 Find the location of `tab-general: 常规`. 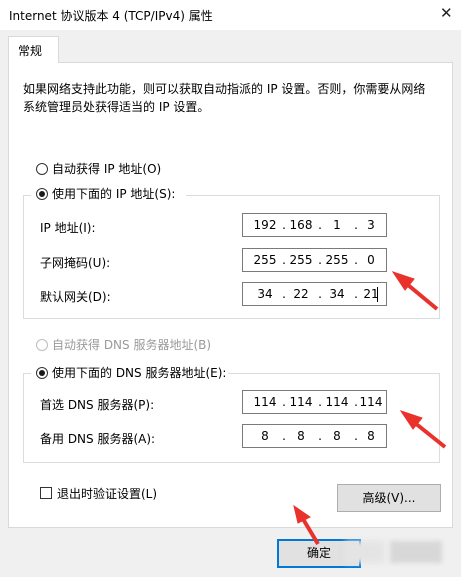

tab-general: 常规 is located at coordinates (33, 49).